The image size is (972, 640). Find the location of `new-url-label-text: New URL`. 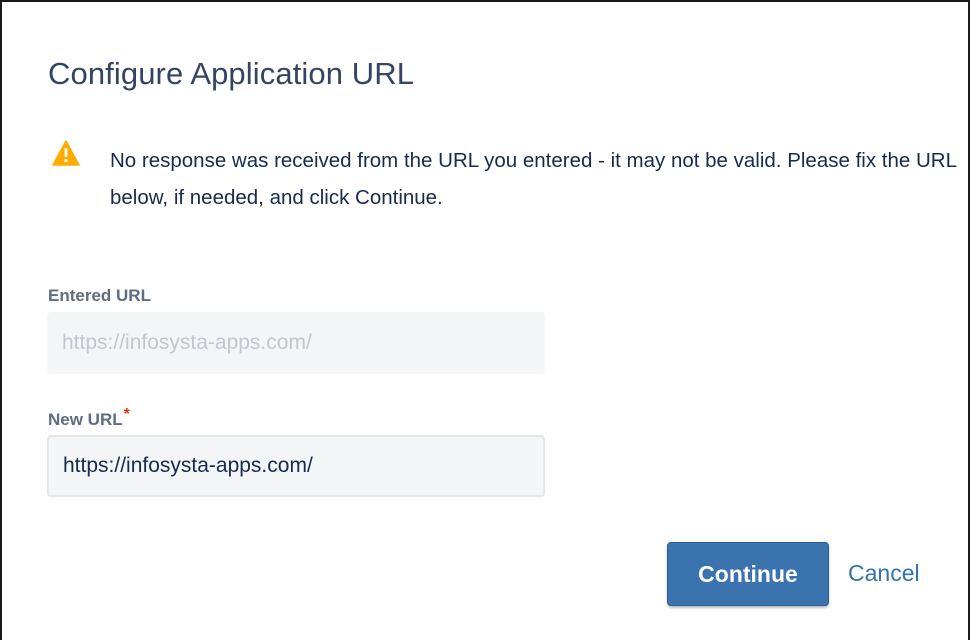

new-url-label-text: New URL is located at coordinates (85, 419).